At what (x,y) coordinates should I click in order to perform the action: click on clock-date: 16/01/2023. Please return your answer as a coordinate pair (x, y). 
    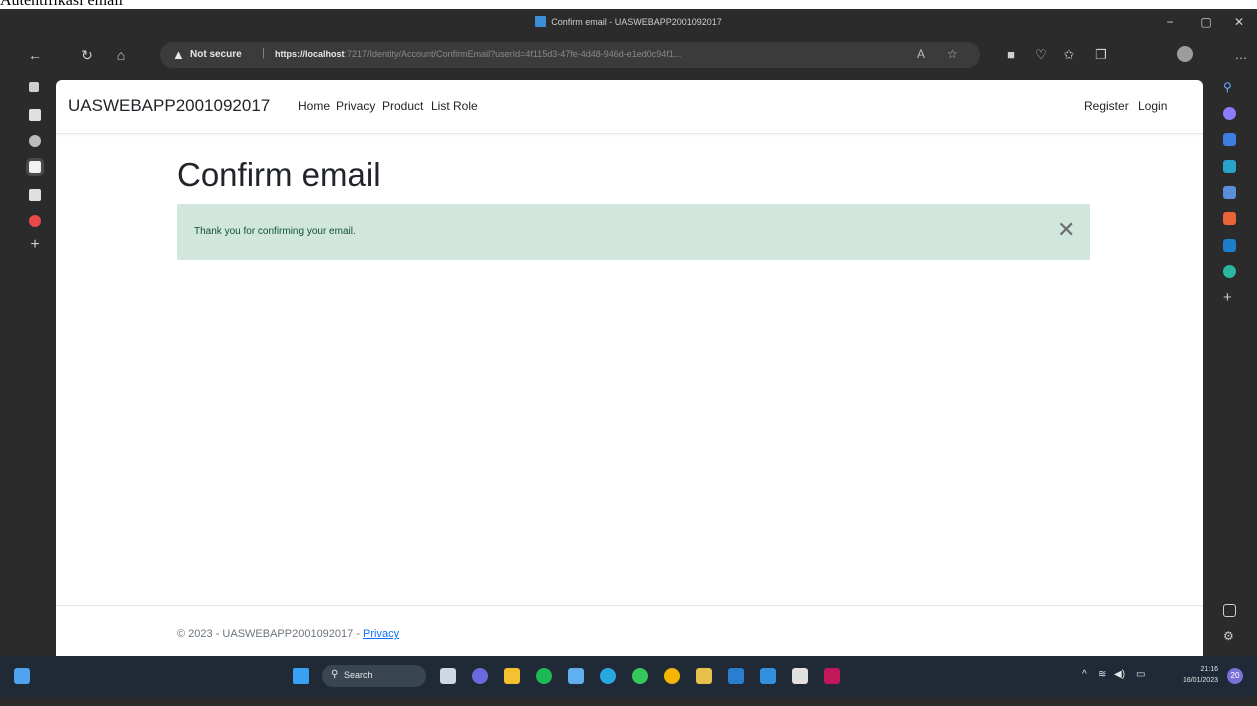
    Looking at the image, I should click on (1200, 680).